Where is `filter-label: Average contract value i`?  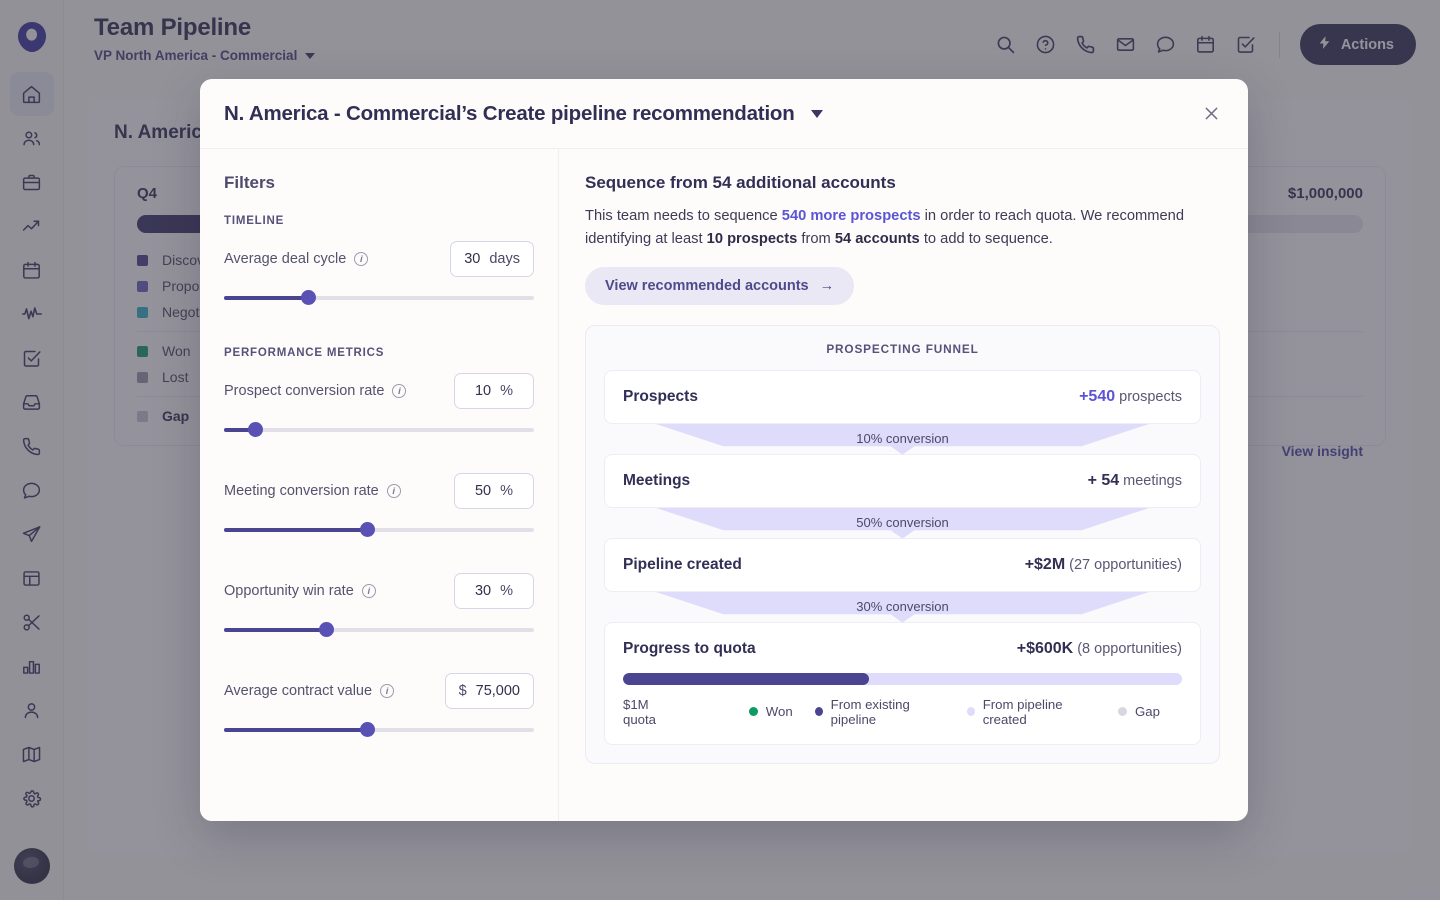
filter-label: Average contract value i is located at coordinates (309, 691).